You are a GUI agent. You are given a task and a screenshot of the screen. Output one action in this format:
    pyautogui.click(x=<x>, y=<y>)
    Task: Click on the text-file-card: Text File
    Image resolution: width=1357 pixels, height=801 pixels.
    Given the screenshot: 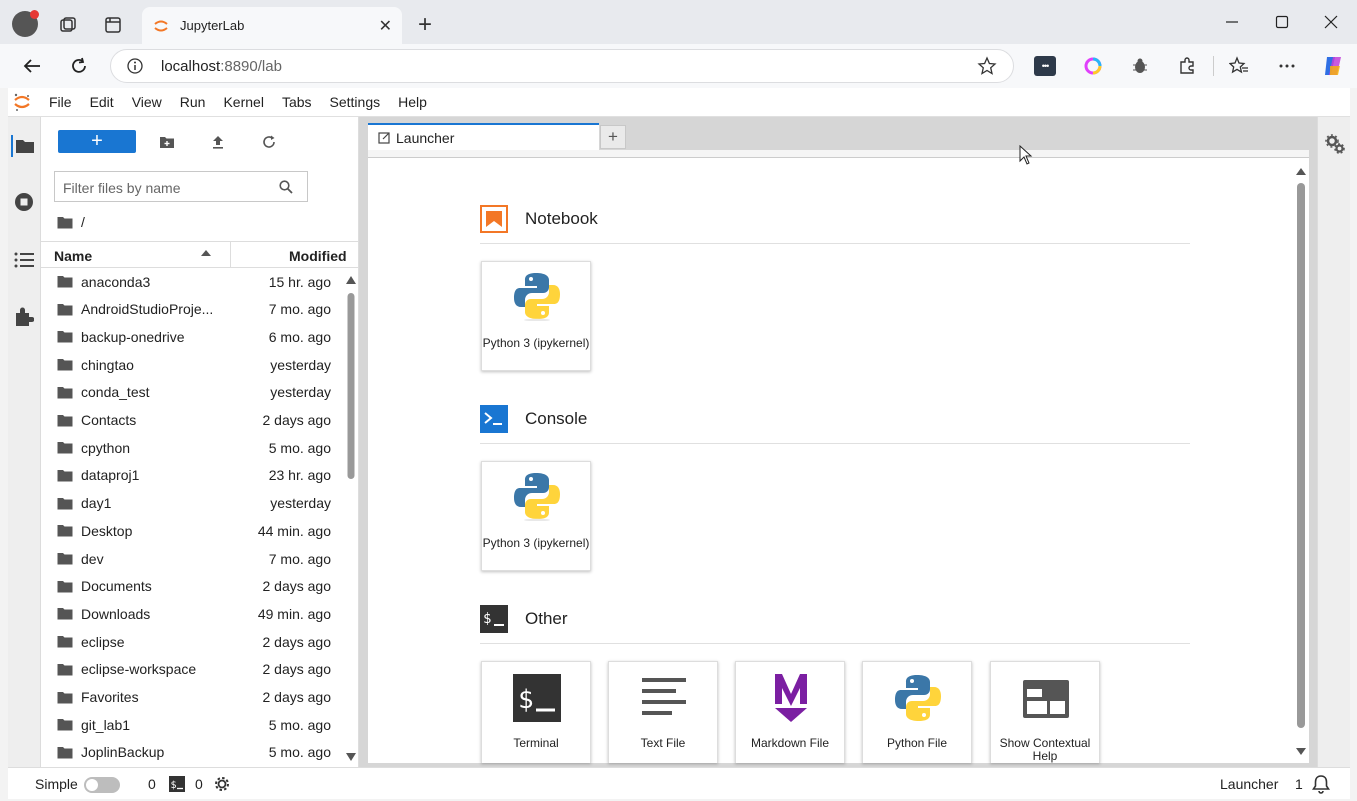 What is the action you would take?
    pyautogui.click(x=663, y=712)
    